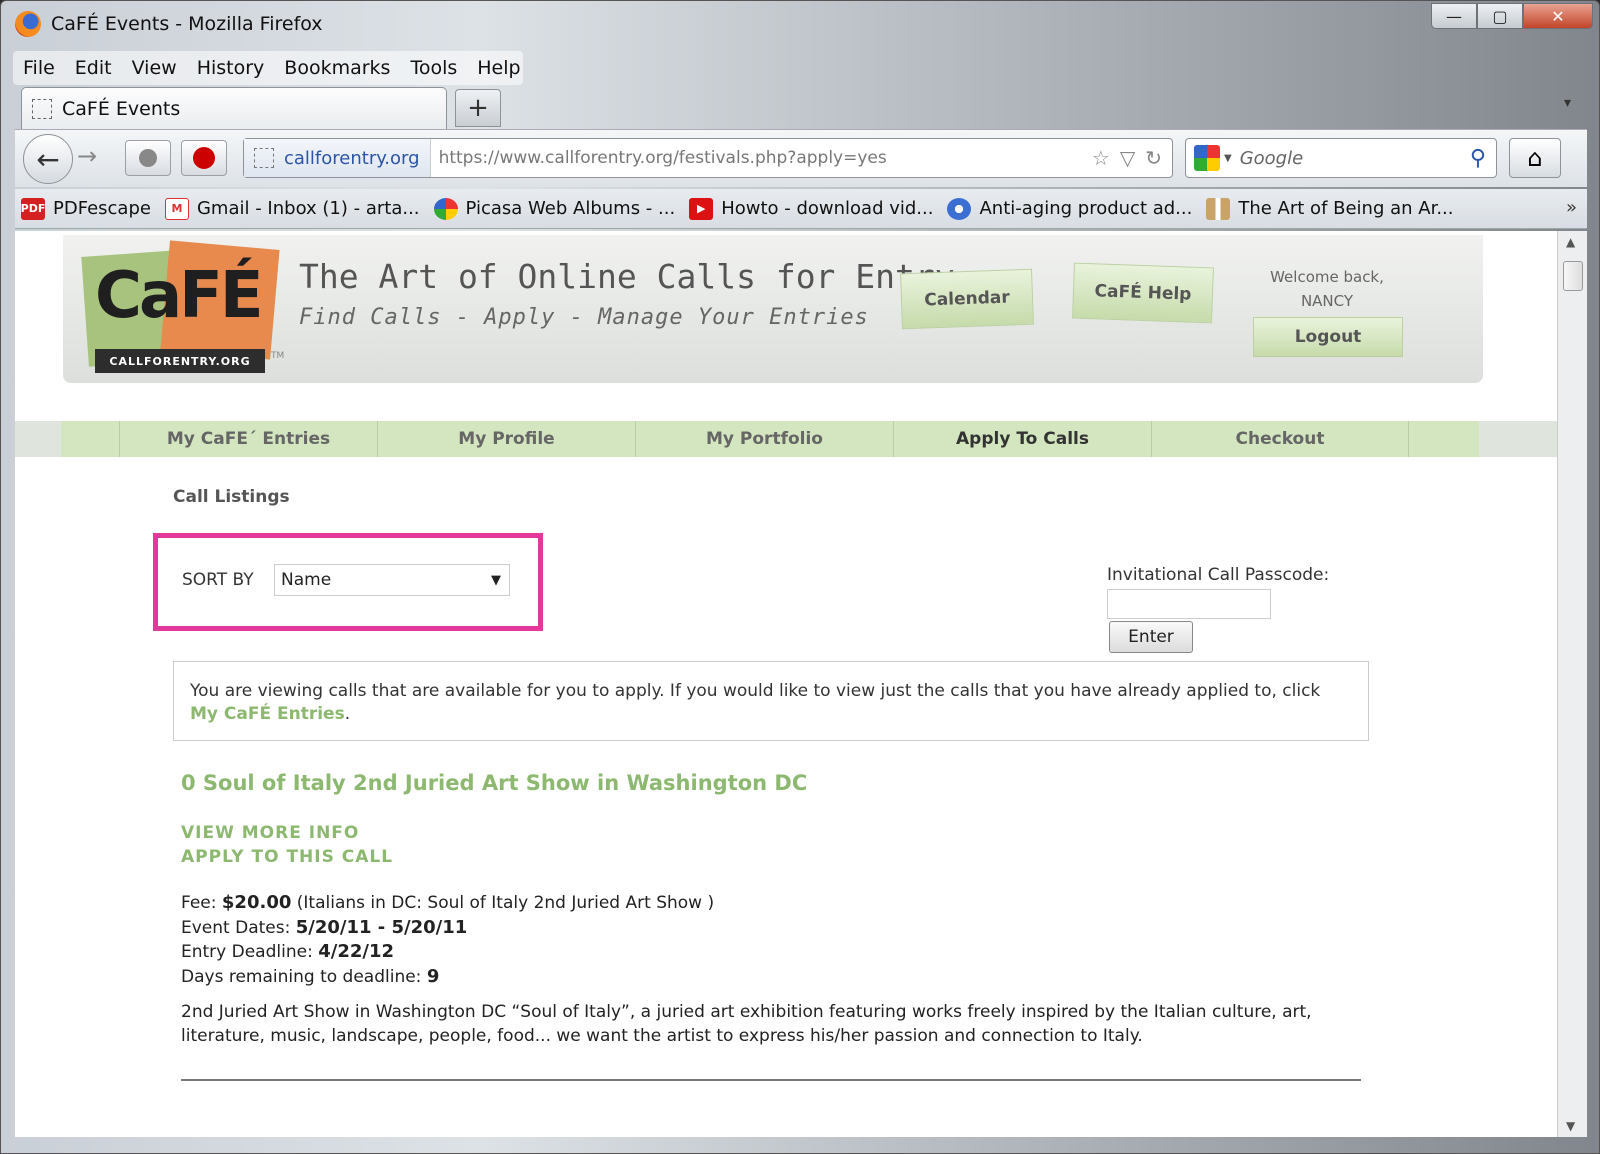 The image size is (1600, 1154). What do you see at coordinates (93, 68) in the screenshot?
I see `menu-edit: Edit` at bounding box center [93, 68].